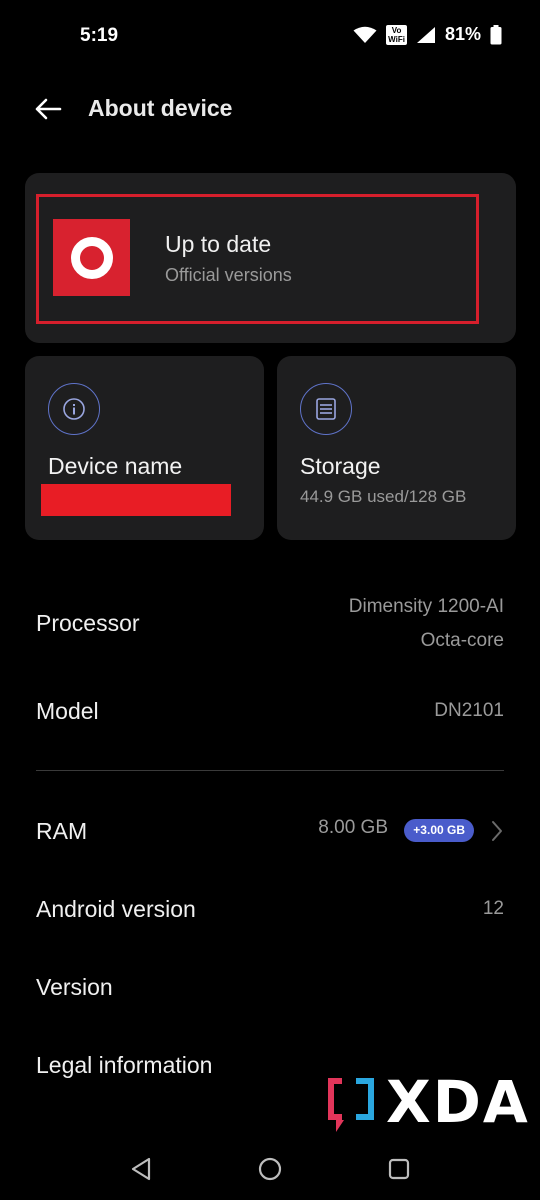 This screenshot has width=540, height=1200. What do you see at coordinates (270, 770) in the screenshot?
I see `divider` at bounding box center [270, 770].